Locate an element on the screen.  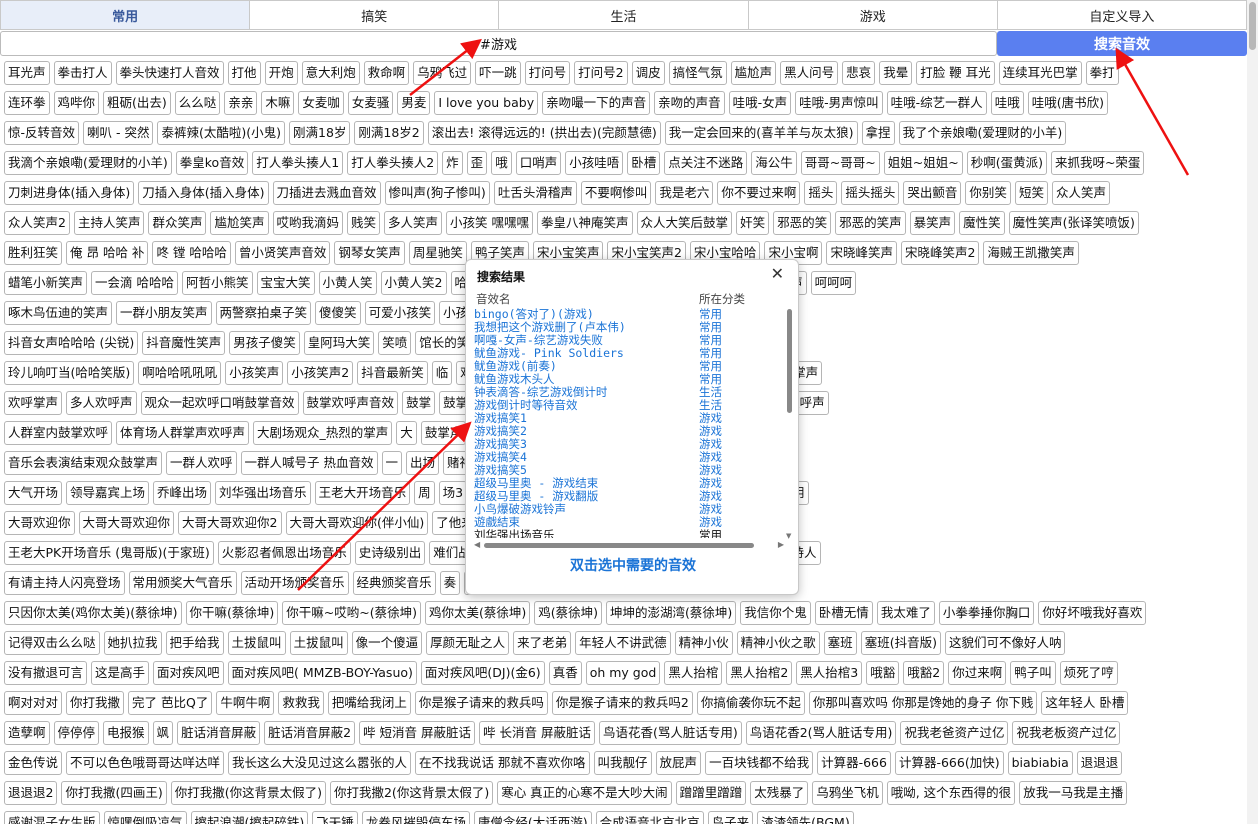
sound-button: 姐姐~姐姐~ is located at coordinates (923, 163).